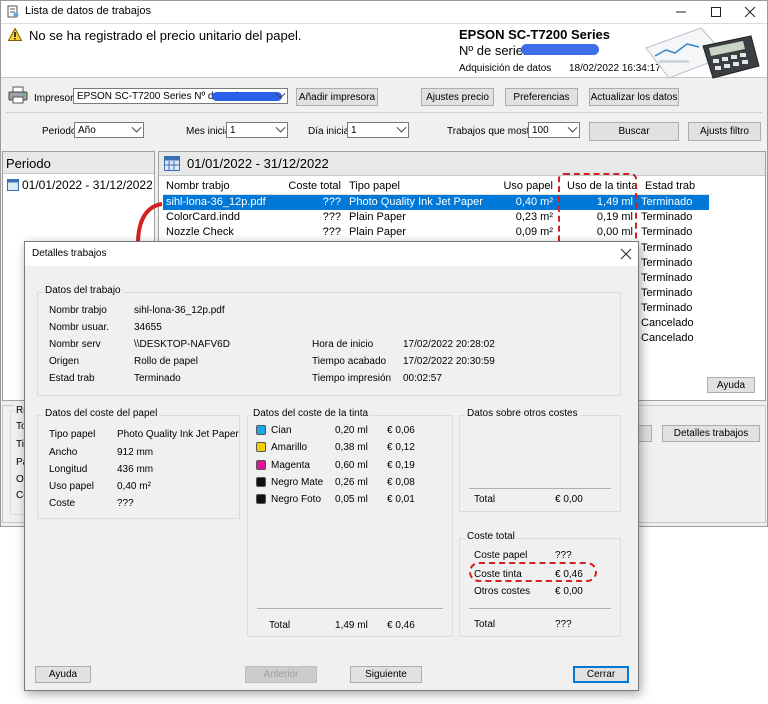 The height and width of the screenshot is (704, 768). I want to click on total-other-value: € 0,00, so click(569, 591).